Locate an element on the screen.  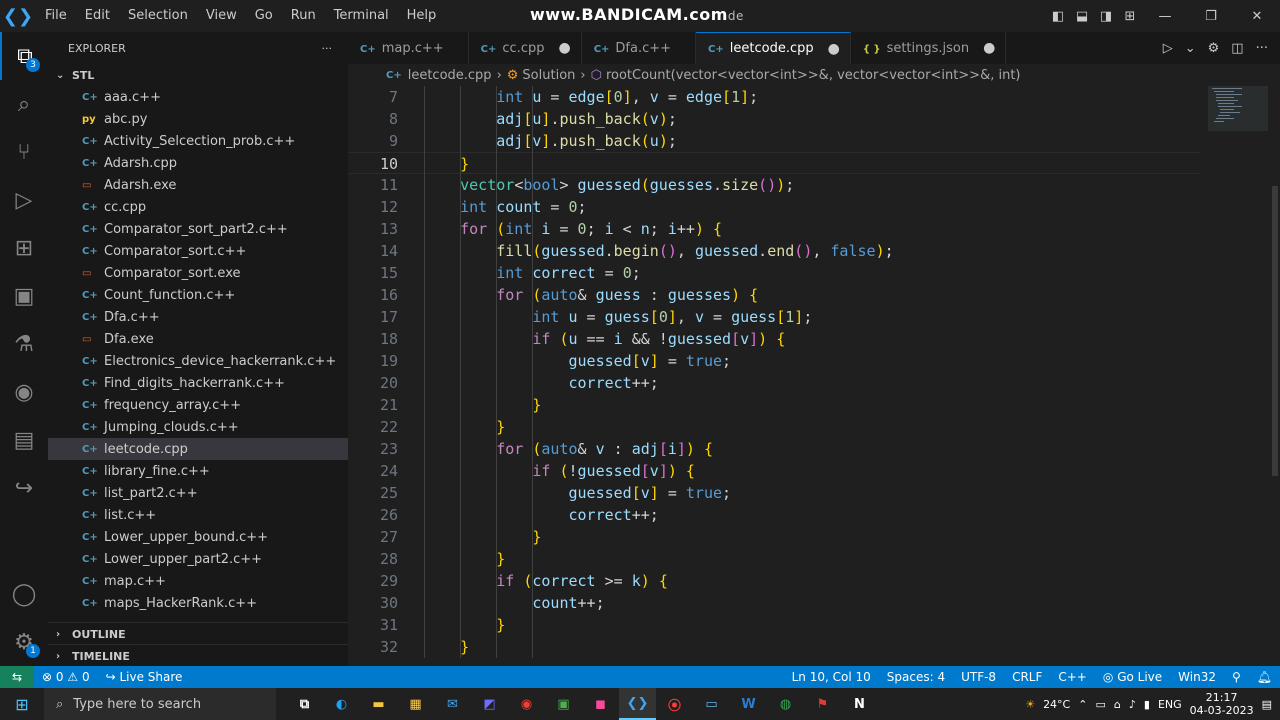
intellij-icon: ◼ is located at coordinates (600, 704).